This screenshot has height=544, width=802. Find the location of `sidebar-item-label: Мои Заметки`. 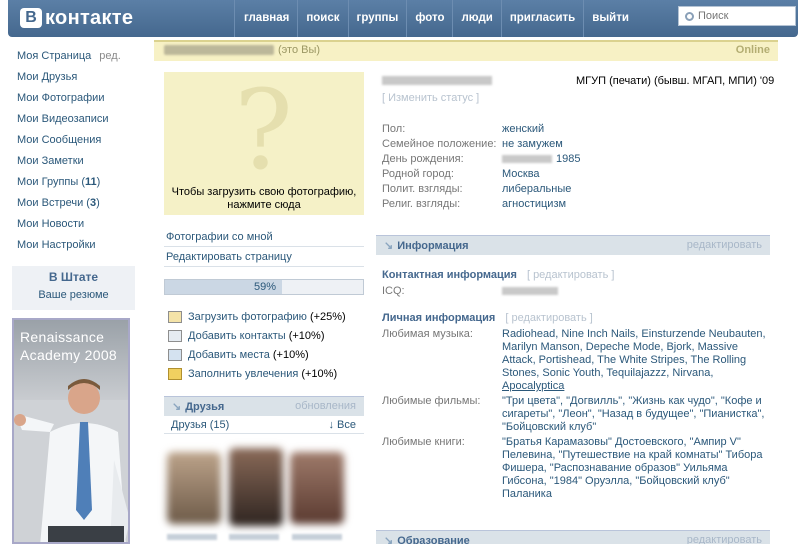

sidebar-item-label: Мои Заметки is located at coordinates (50, 161).